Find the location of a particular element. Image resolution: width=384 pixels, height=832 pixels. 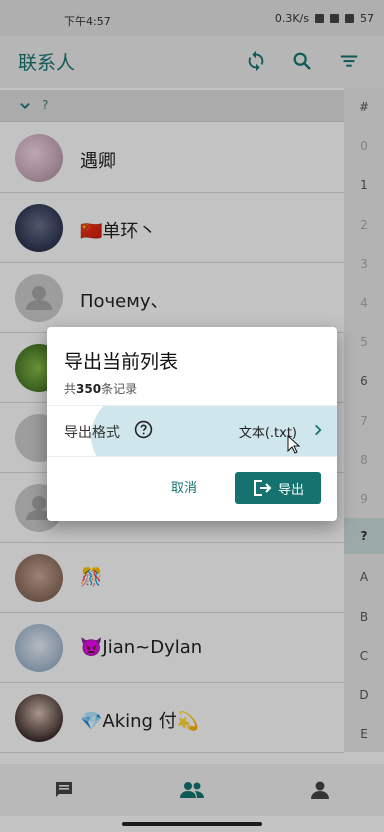

format-label: 导出格式 is located at coordinates (92, 433).